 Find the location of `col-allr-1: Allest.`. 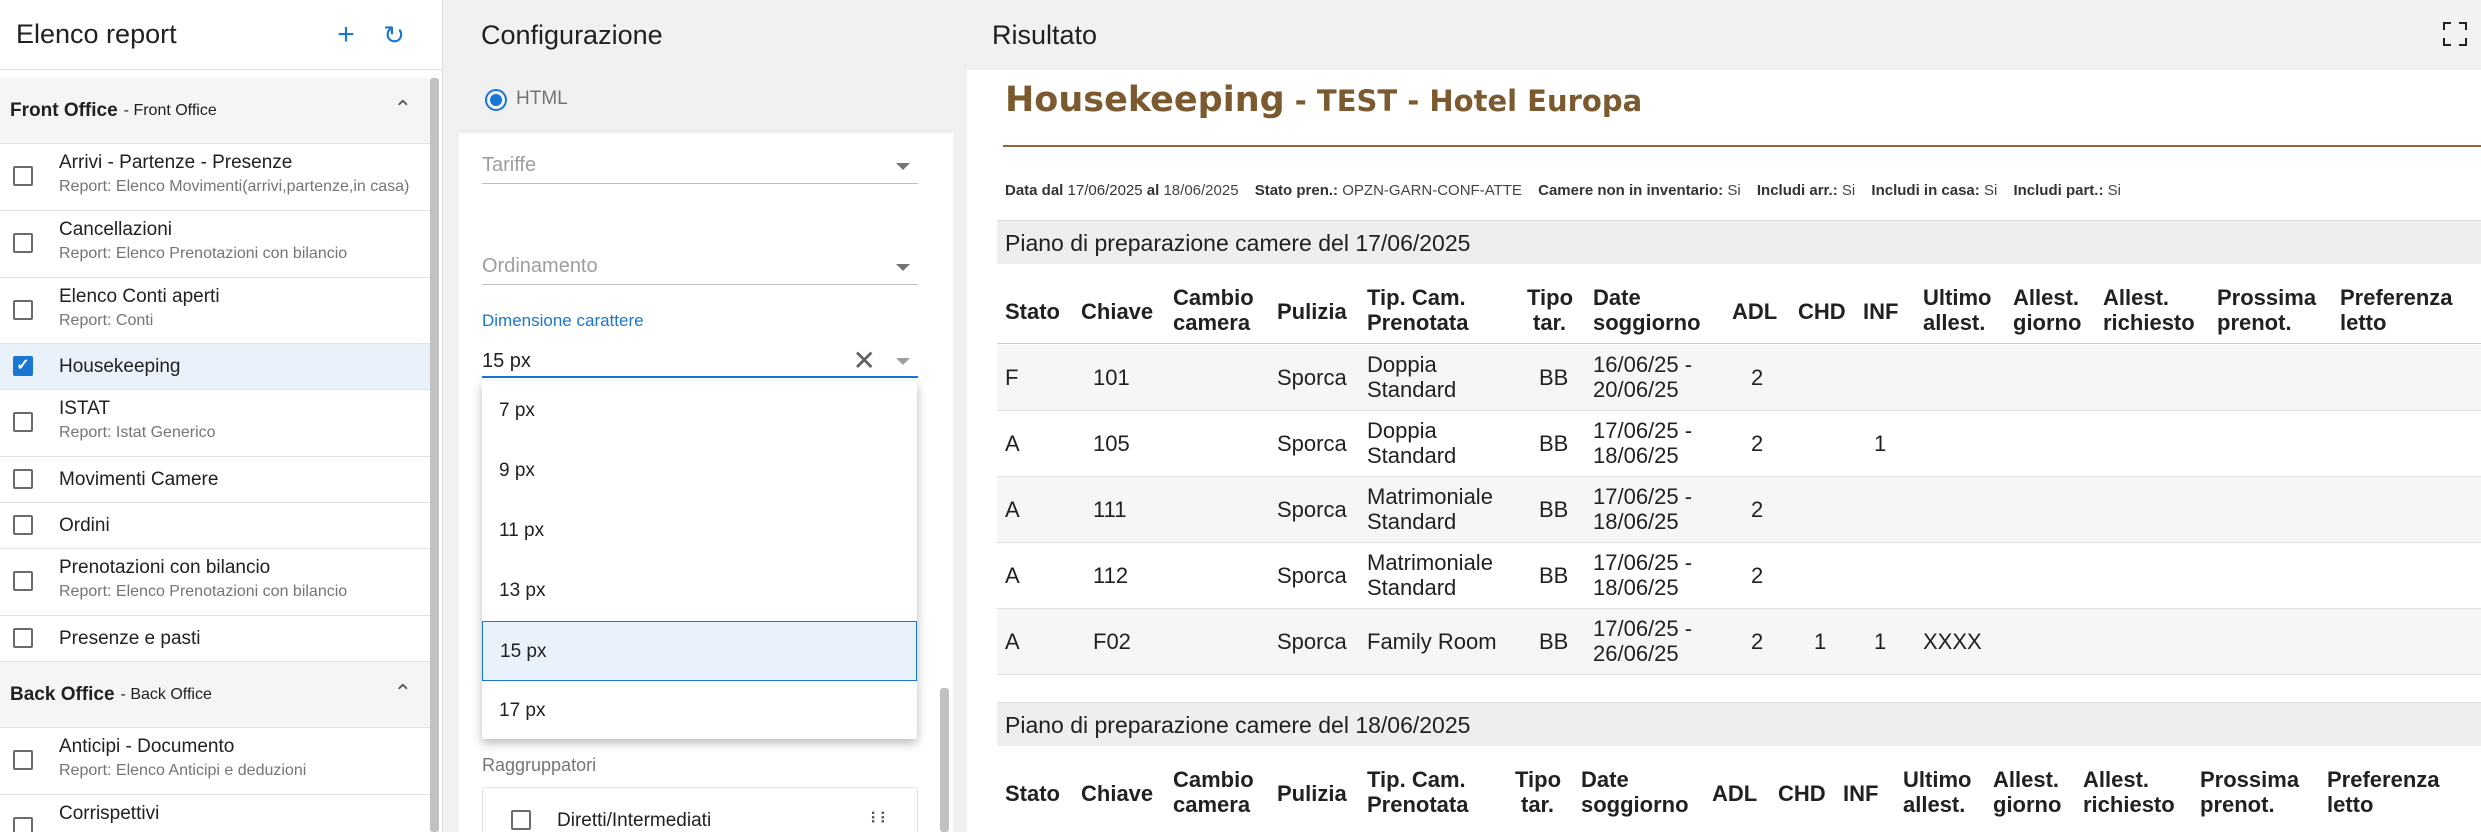

col-allr-1: Allest. is located at coordinates (2136, 297).